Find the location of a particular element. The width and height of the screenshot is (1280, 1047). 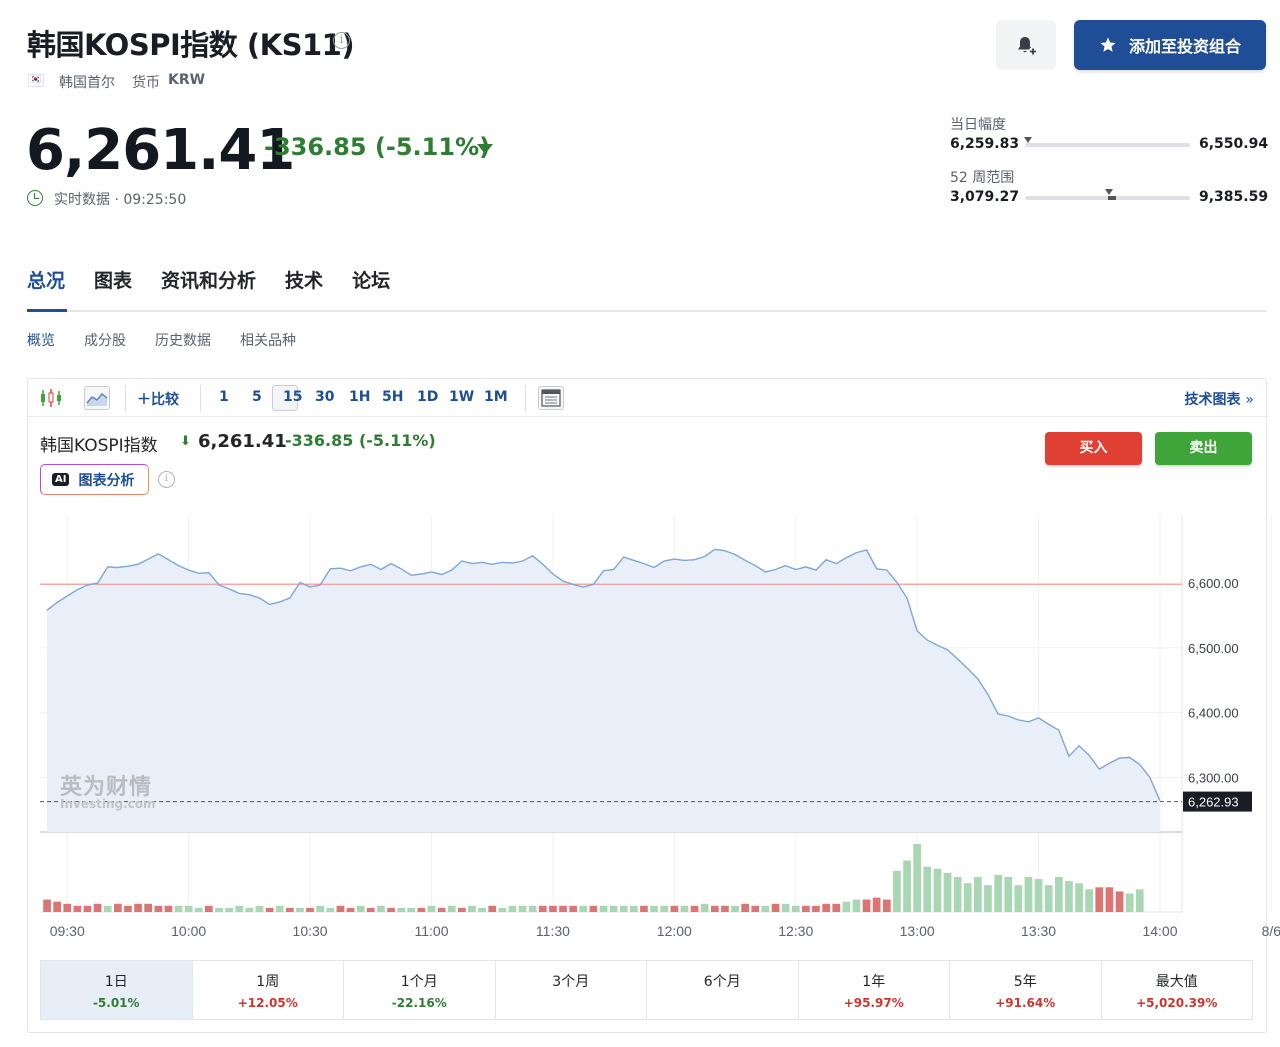

period-label: 1周 is located at coordinates (268, 982).